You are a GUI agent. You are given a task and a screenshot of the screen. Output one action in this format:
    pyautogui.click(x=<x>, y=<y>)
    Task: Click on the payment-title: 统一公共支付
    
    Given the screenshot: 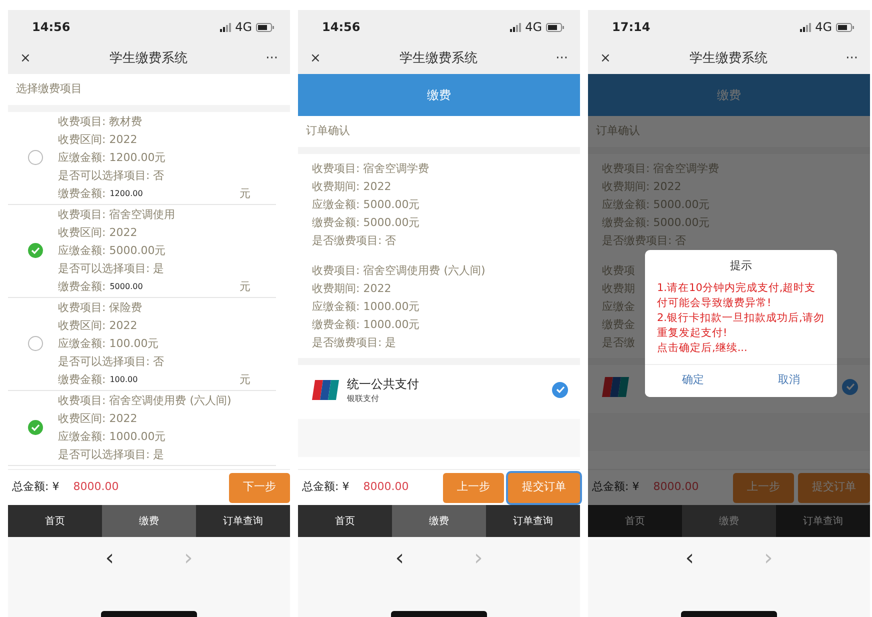 What is the action you would take?
    pyautogui.click(x=383, y=384)
    